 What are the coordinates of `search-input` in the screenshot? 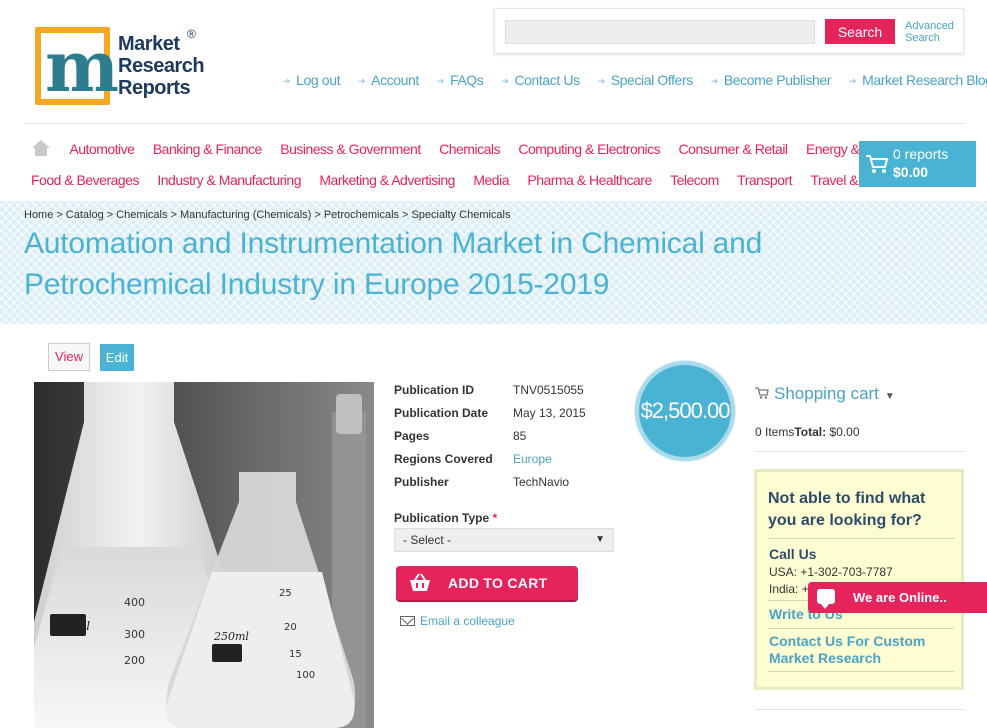 It's located at (660, 32).